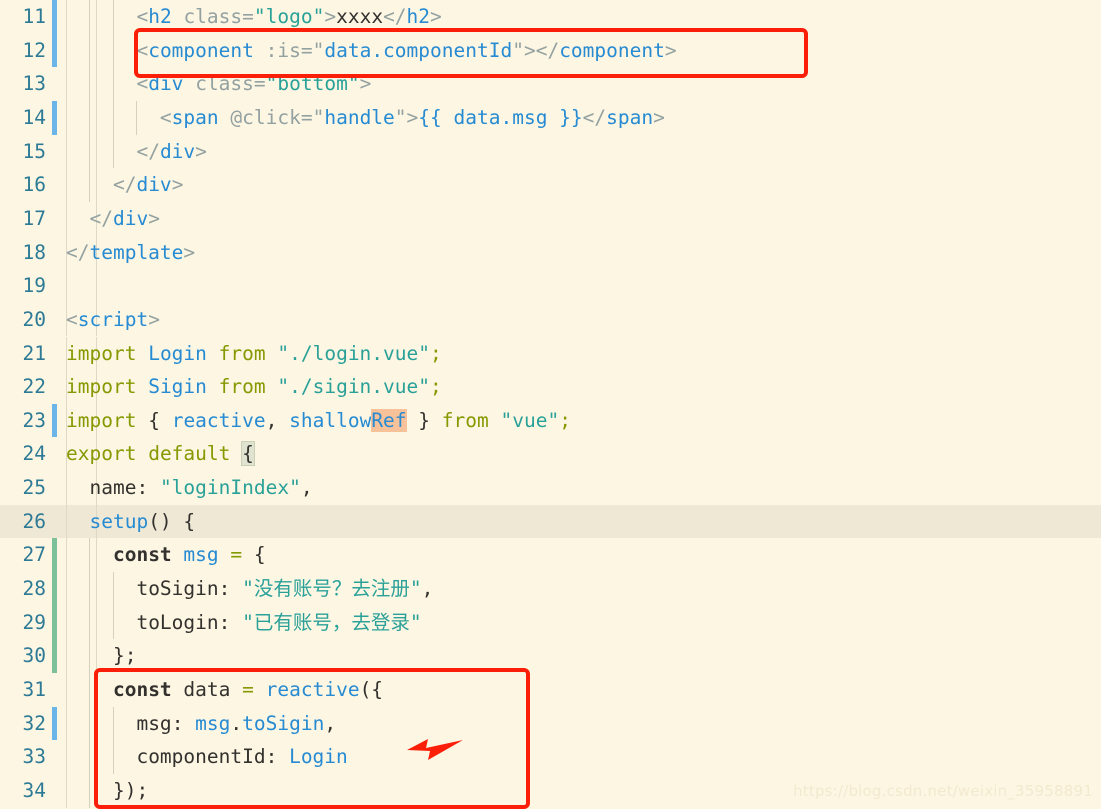  I want to click on code-line: 16 </div>, so click(550, 185).